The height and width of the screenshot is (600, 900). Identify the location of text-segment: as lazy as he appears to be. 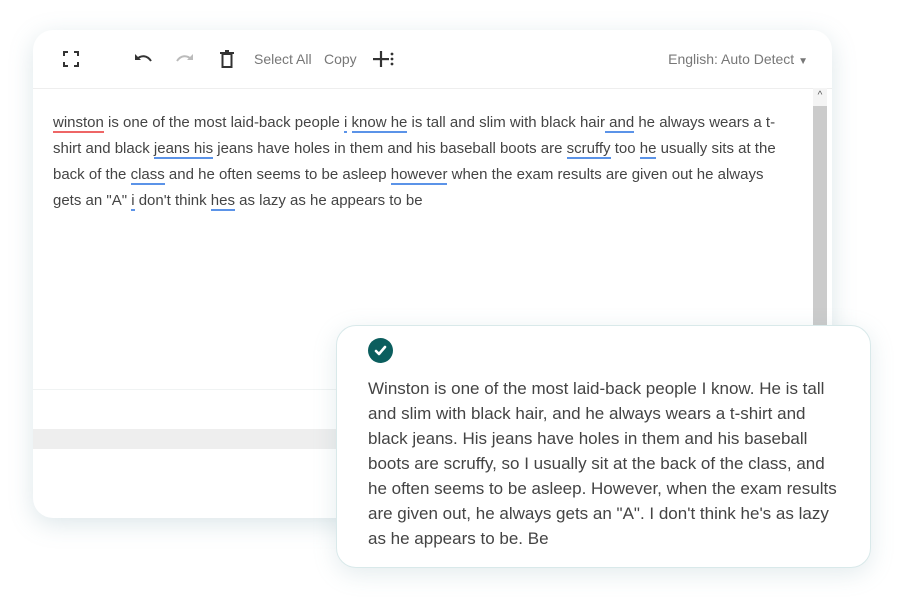
(328, 200).